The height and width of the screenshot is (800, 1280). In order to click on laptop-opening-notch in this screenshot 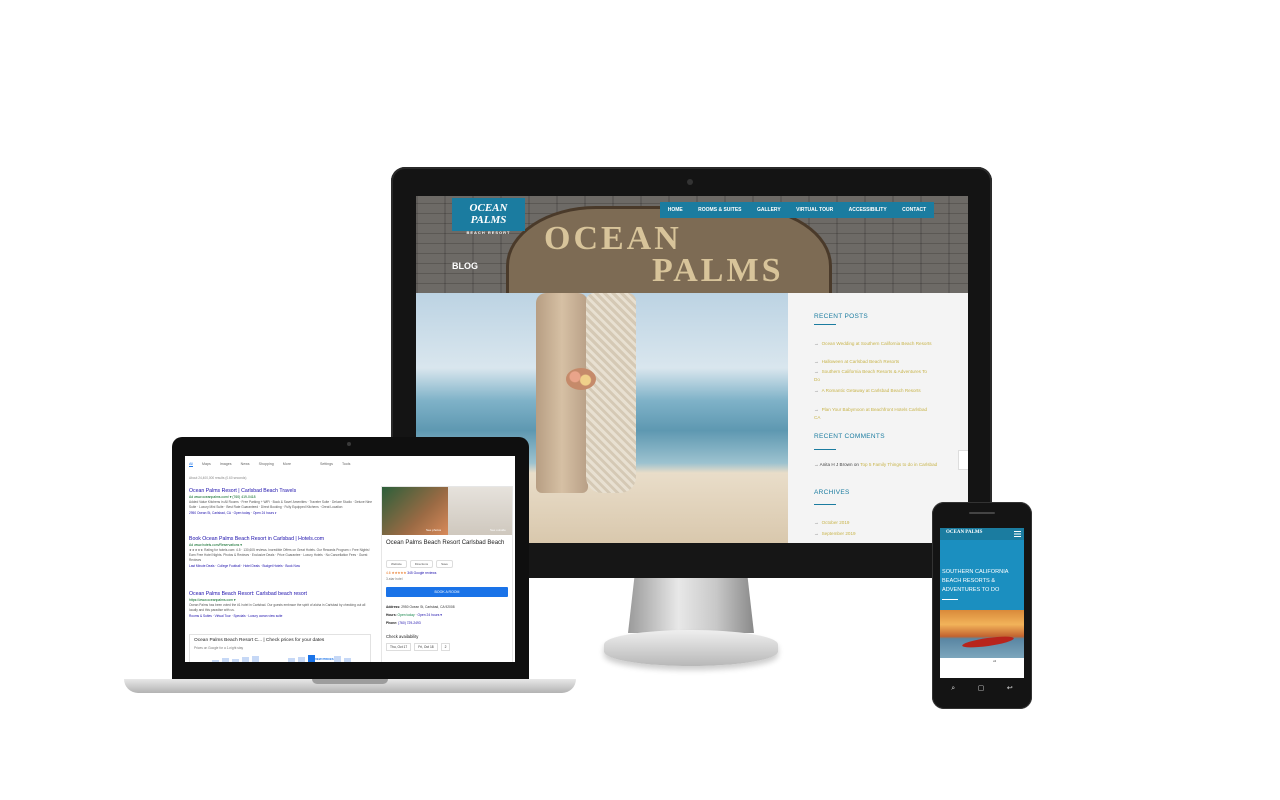, I will do `click(350, 681)`.